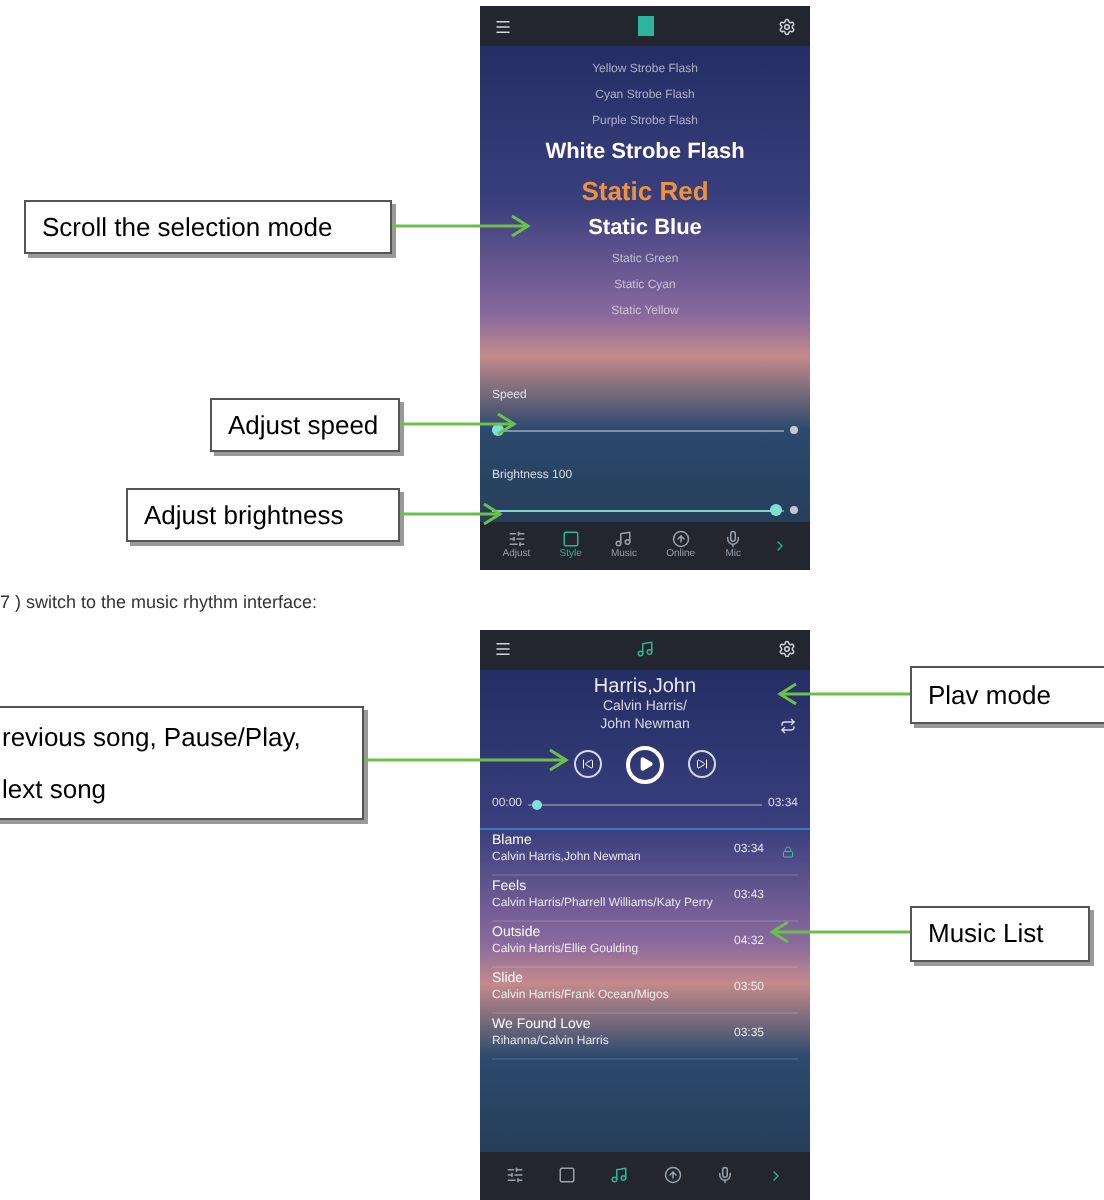 This screenshot has width=1104, height=1200. What do you see at coordinates (775, 510) in the screenshot?
I see `slider-thumb` at bounding box center [775, 510].